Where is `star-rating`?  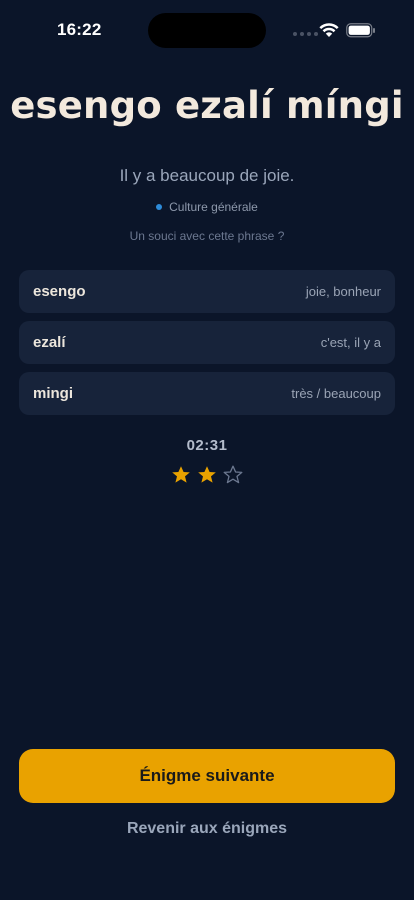
star-rating is located at coordinates (207, 474).